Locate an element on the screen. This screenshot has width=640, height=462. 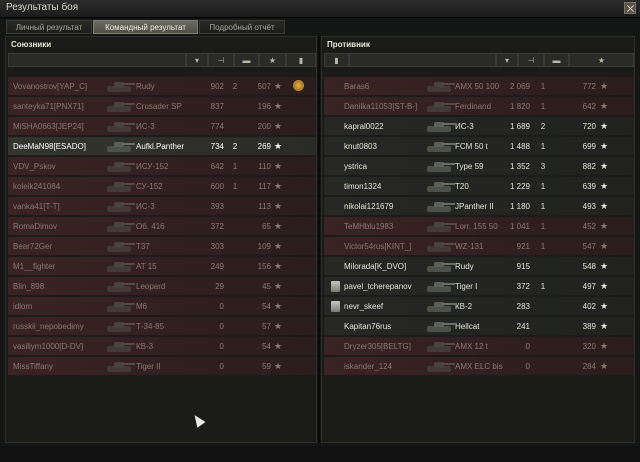
table-row: MiSHA0663[JEP24] ИС-3 774 200 ★ is located at coordinates (162, 126).